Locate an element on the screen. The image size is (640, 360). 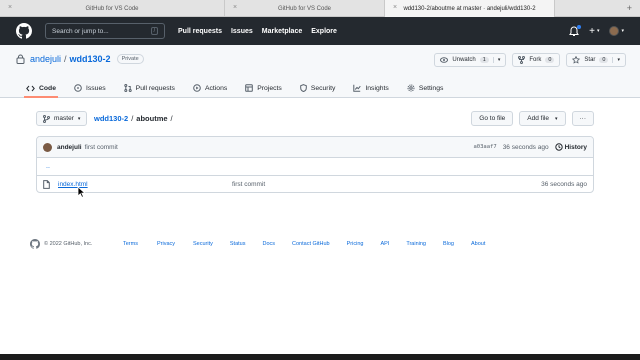
github-mark-icon is located at coordinates (35, 244).